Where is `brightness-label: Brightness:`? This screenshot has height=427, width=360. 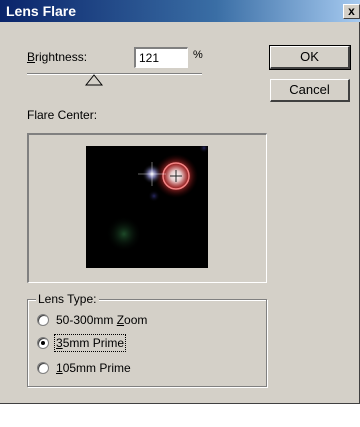 brightness-label: Brightness: is located at coordinates (57, 57).